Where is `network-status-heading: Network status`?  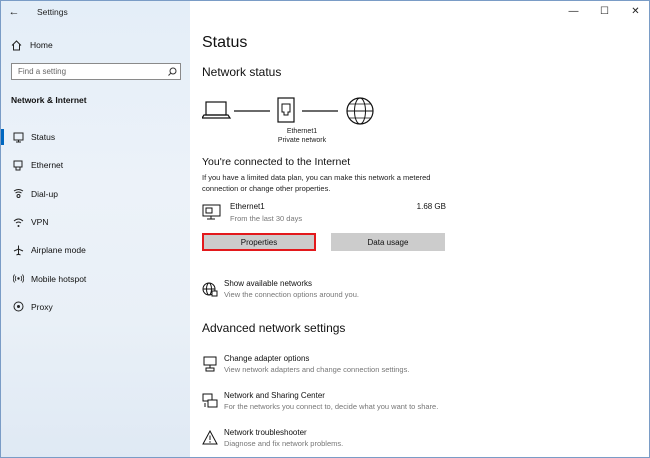
network-status-heading: Network status is located at coordinates (242, 72).